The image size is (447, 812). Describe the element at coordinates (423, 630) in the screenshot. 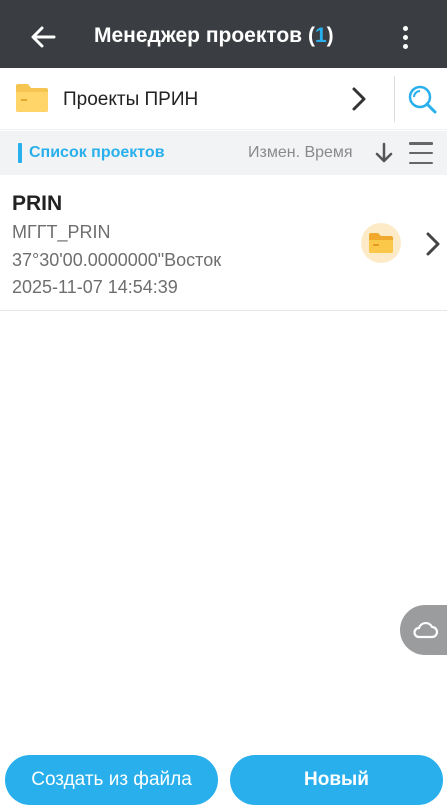

I see `cloud-icon` at that location.